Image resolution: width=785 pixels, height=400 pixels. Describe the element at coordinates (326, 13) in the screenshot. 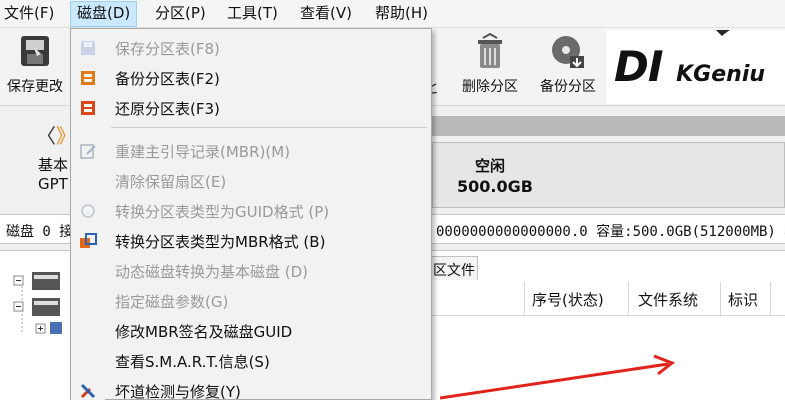

I see `menu-view: 查看(V)` at that location.